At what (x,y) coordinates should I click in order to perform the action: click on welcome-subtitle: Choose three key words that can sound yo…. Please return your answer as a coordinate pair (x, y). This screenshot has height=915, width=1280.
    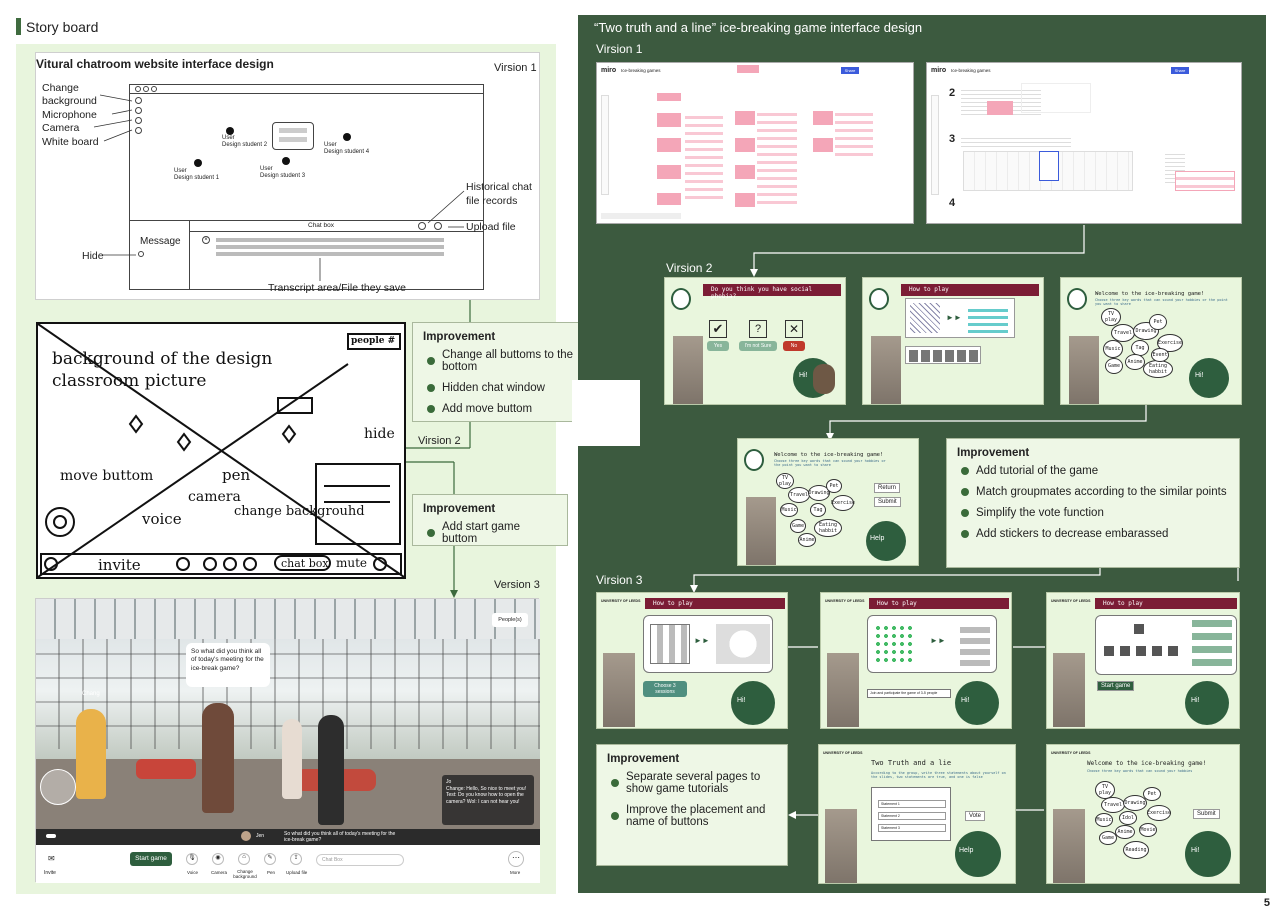
    Looking at the image, I should click on (1161, 302).